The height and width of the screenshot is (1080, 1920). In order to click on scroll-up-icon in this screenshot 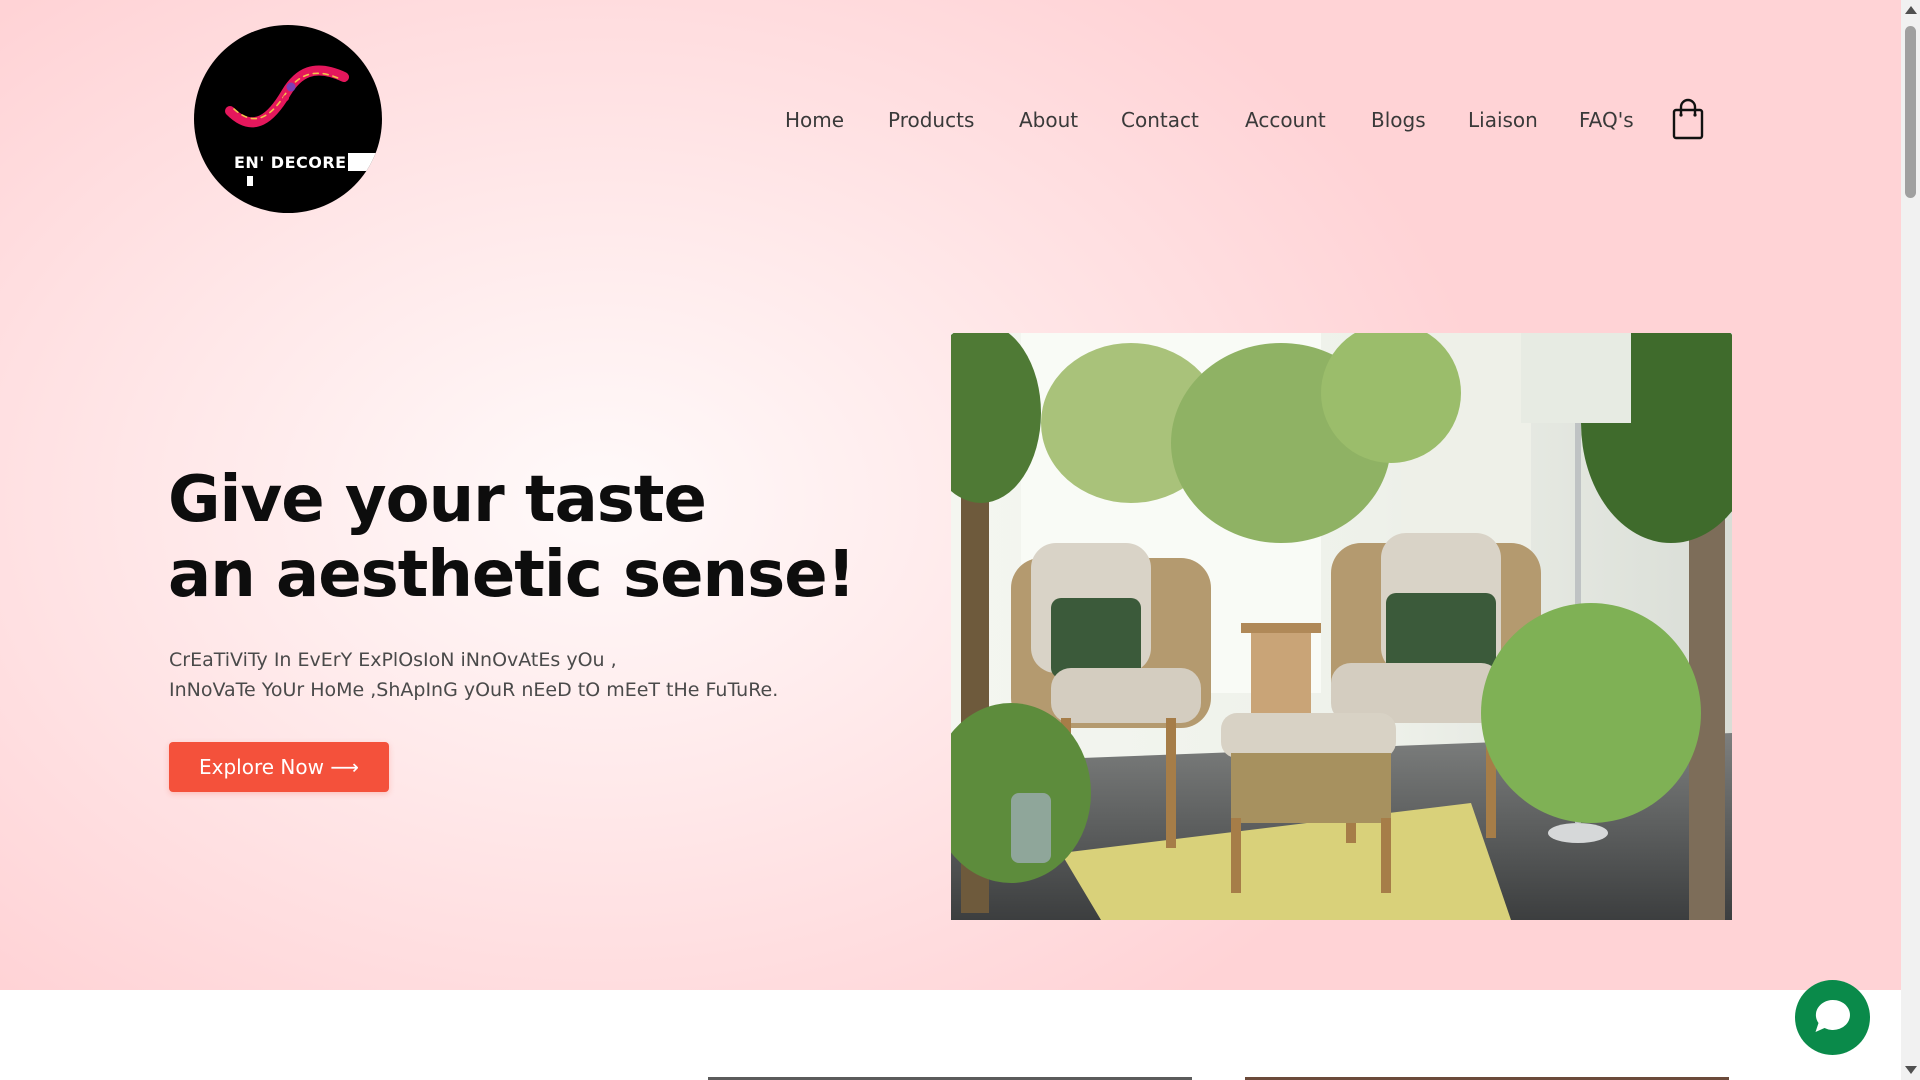, I will do `click(1911, 10)`.